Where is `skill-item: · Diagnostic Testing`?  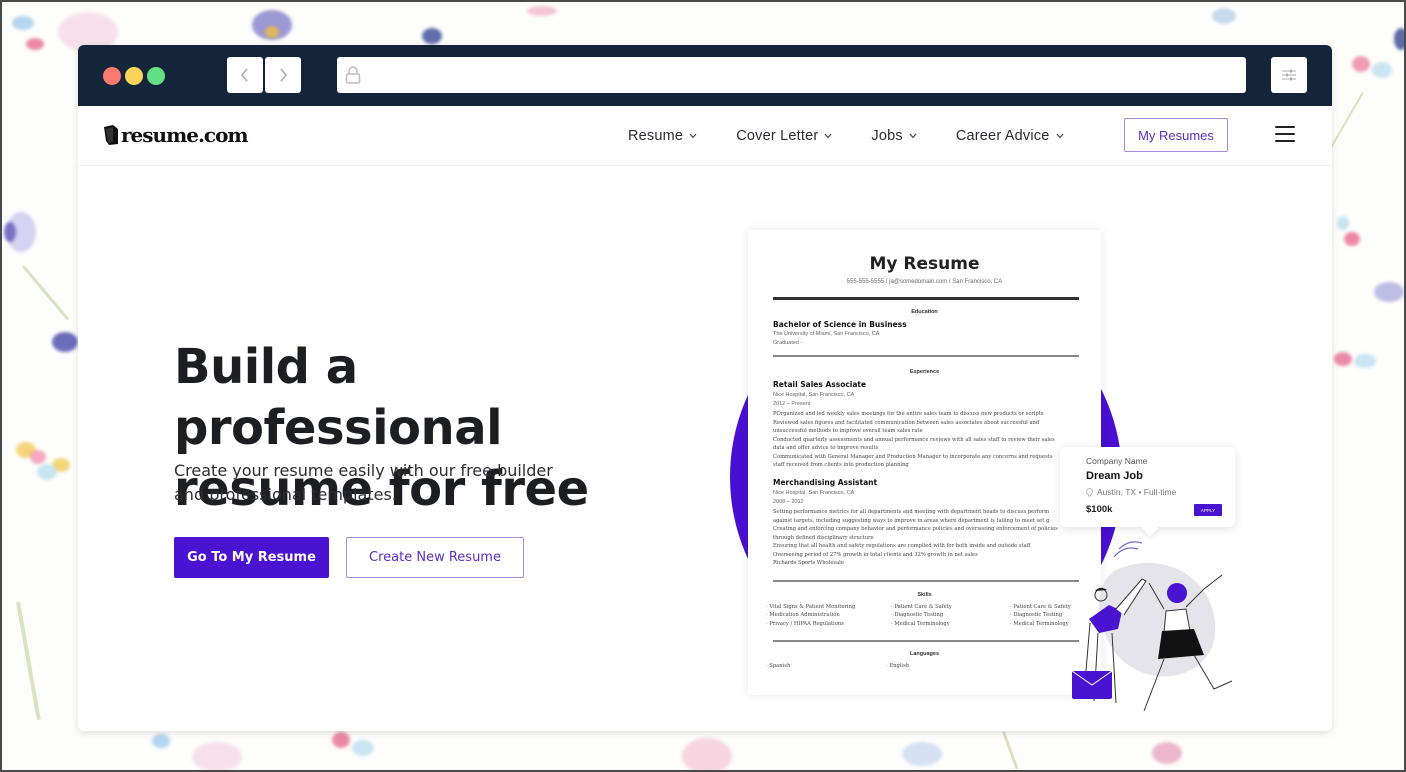 skill-item: · Diagnostic Testing is located at coordinates (917, 615).